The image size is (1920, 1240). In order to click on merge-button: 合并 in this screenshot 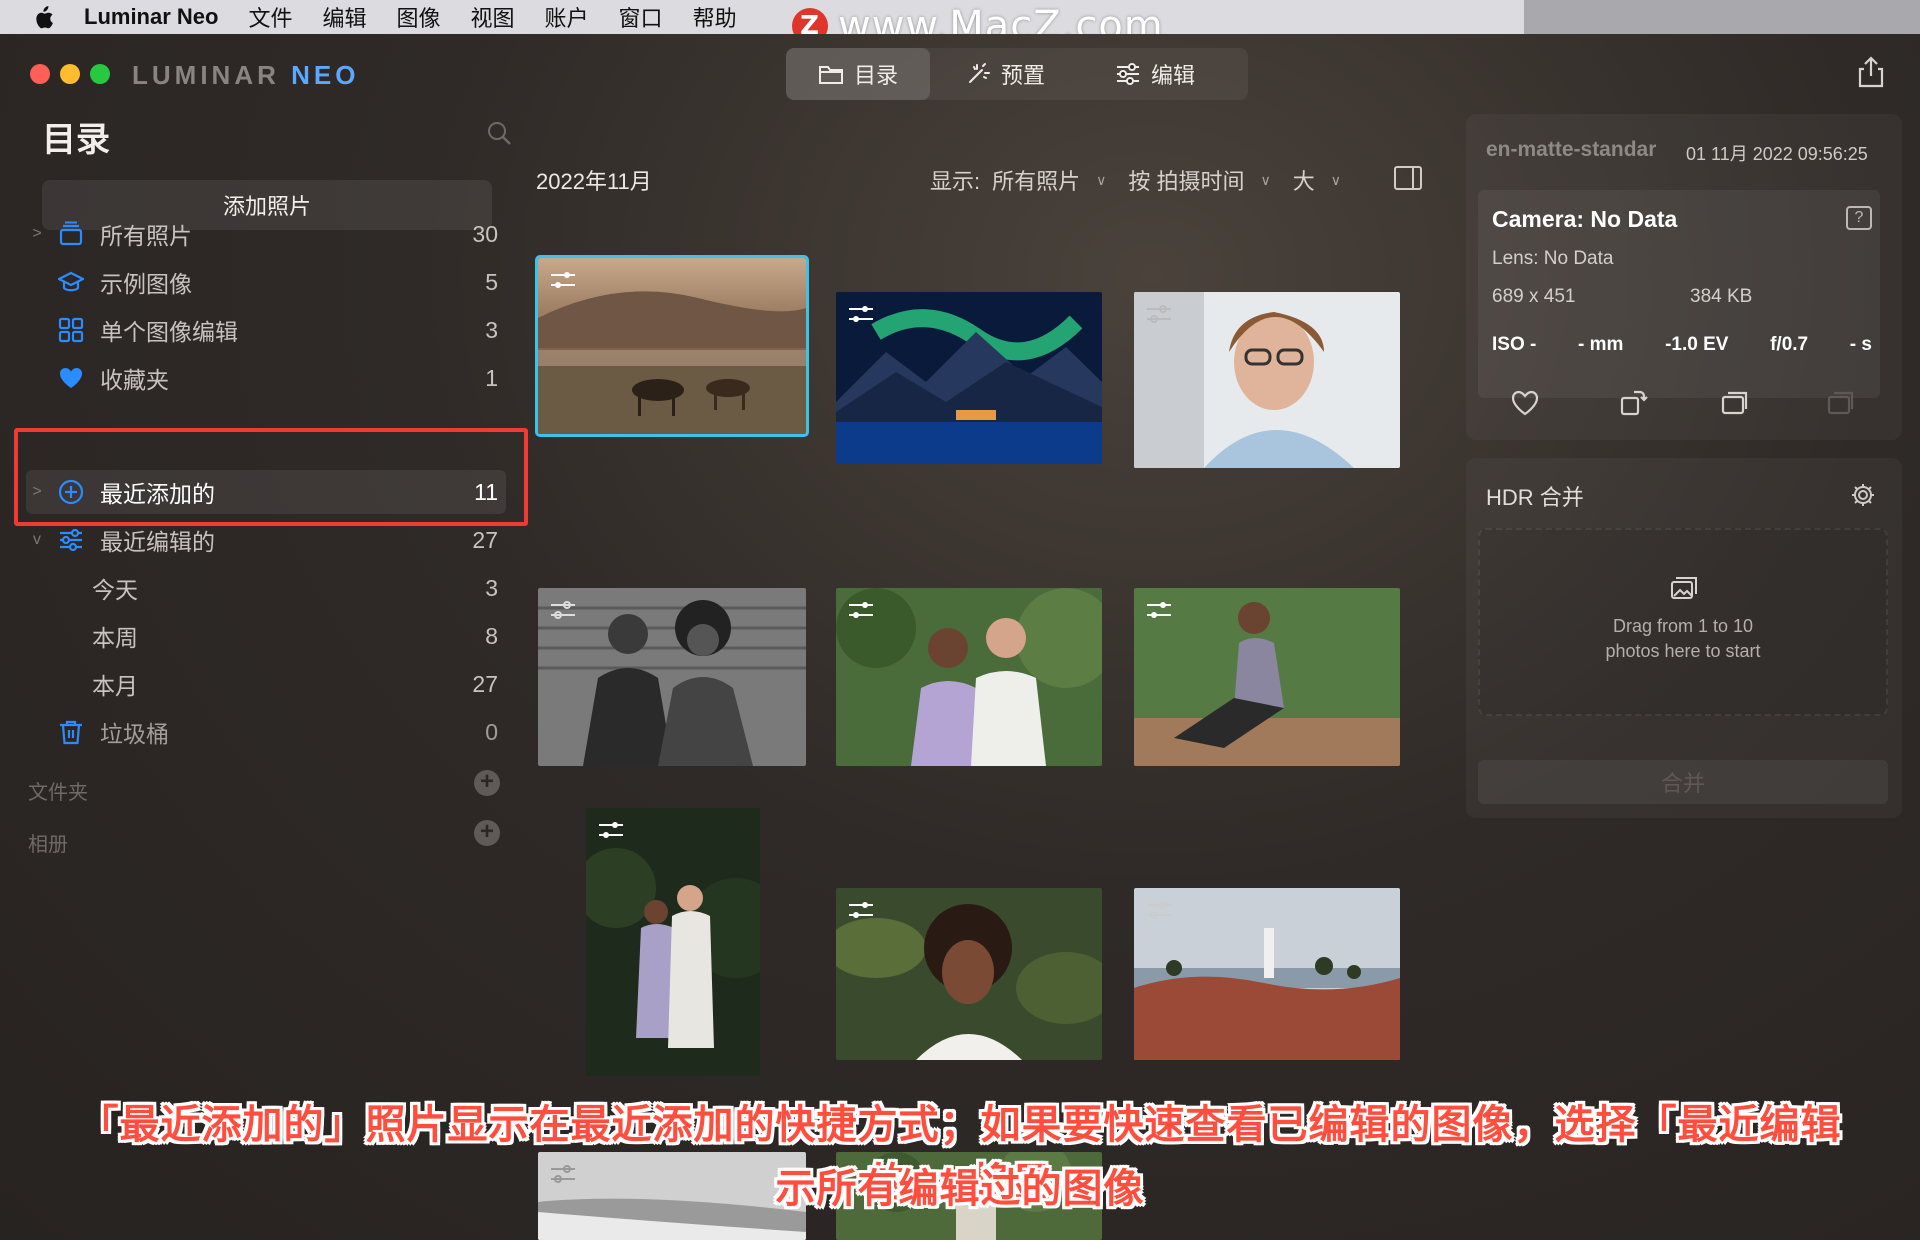, I will do `click(1683, 782)`.